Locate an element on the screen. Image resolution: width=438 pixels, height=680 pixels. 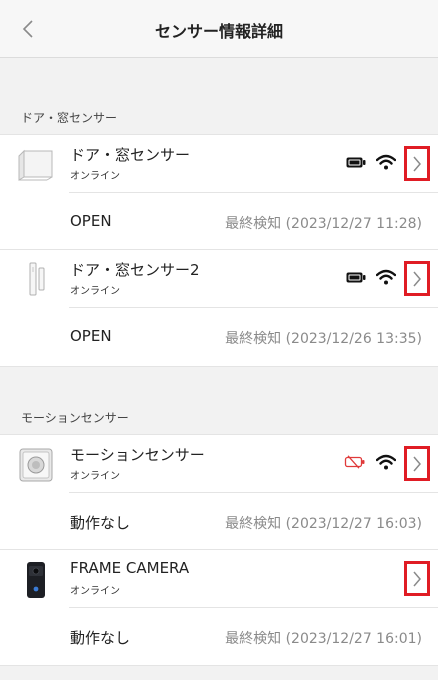
device-name: ドア・窓センサー2 is located at coordinates (135, 270).